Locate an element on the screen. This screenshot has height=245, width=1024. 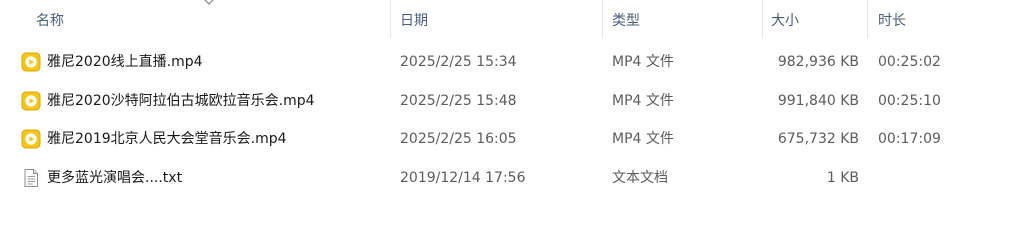
column-header-date: 日期 is located at coordinates (497, 19).